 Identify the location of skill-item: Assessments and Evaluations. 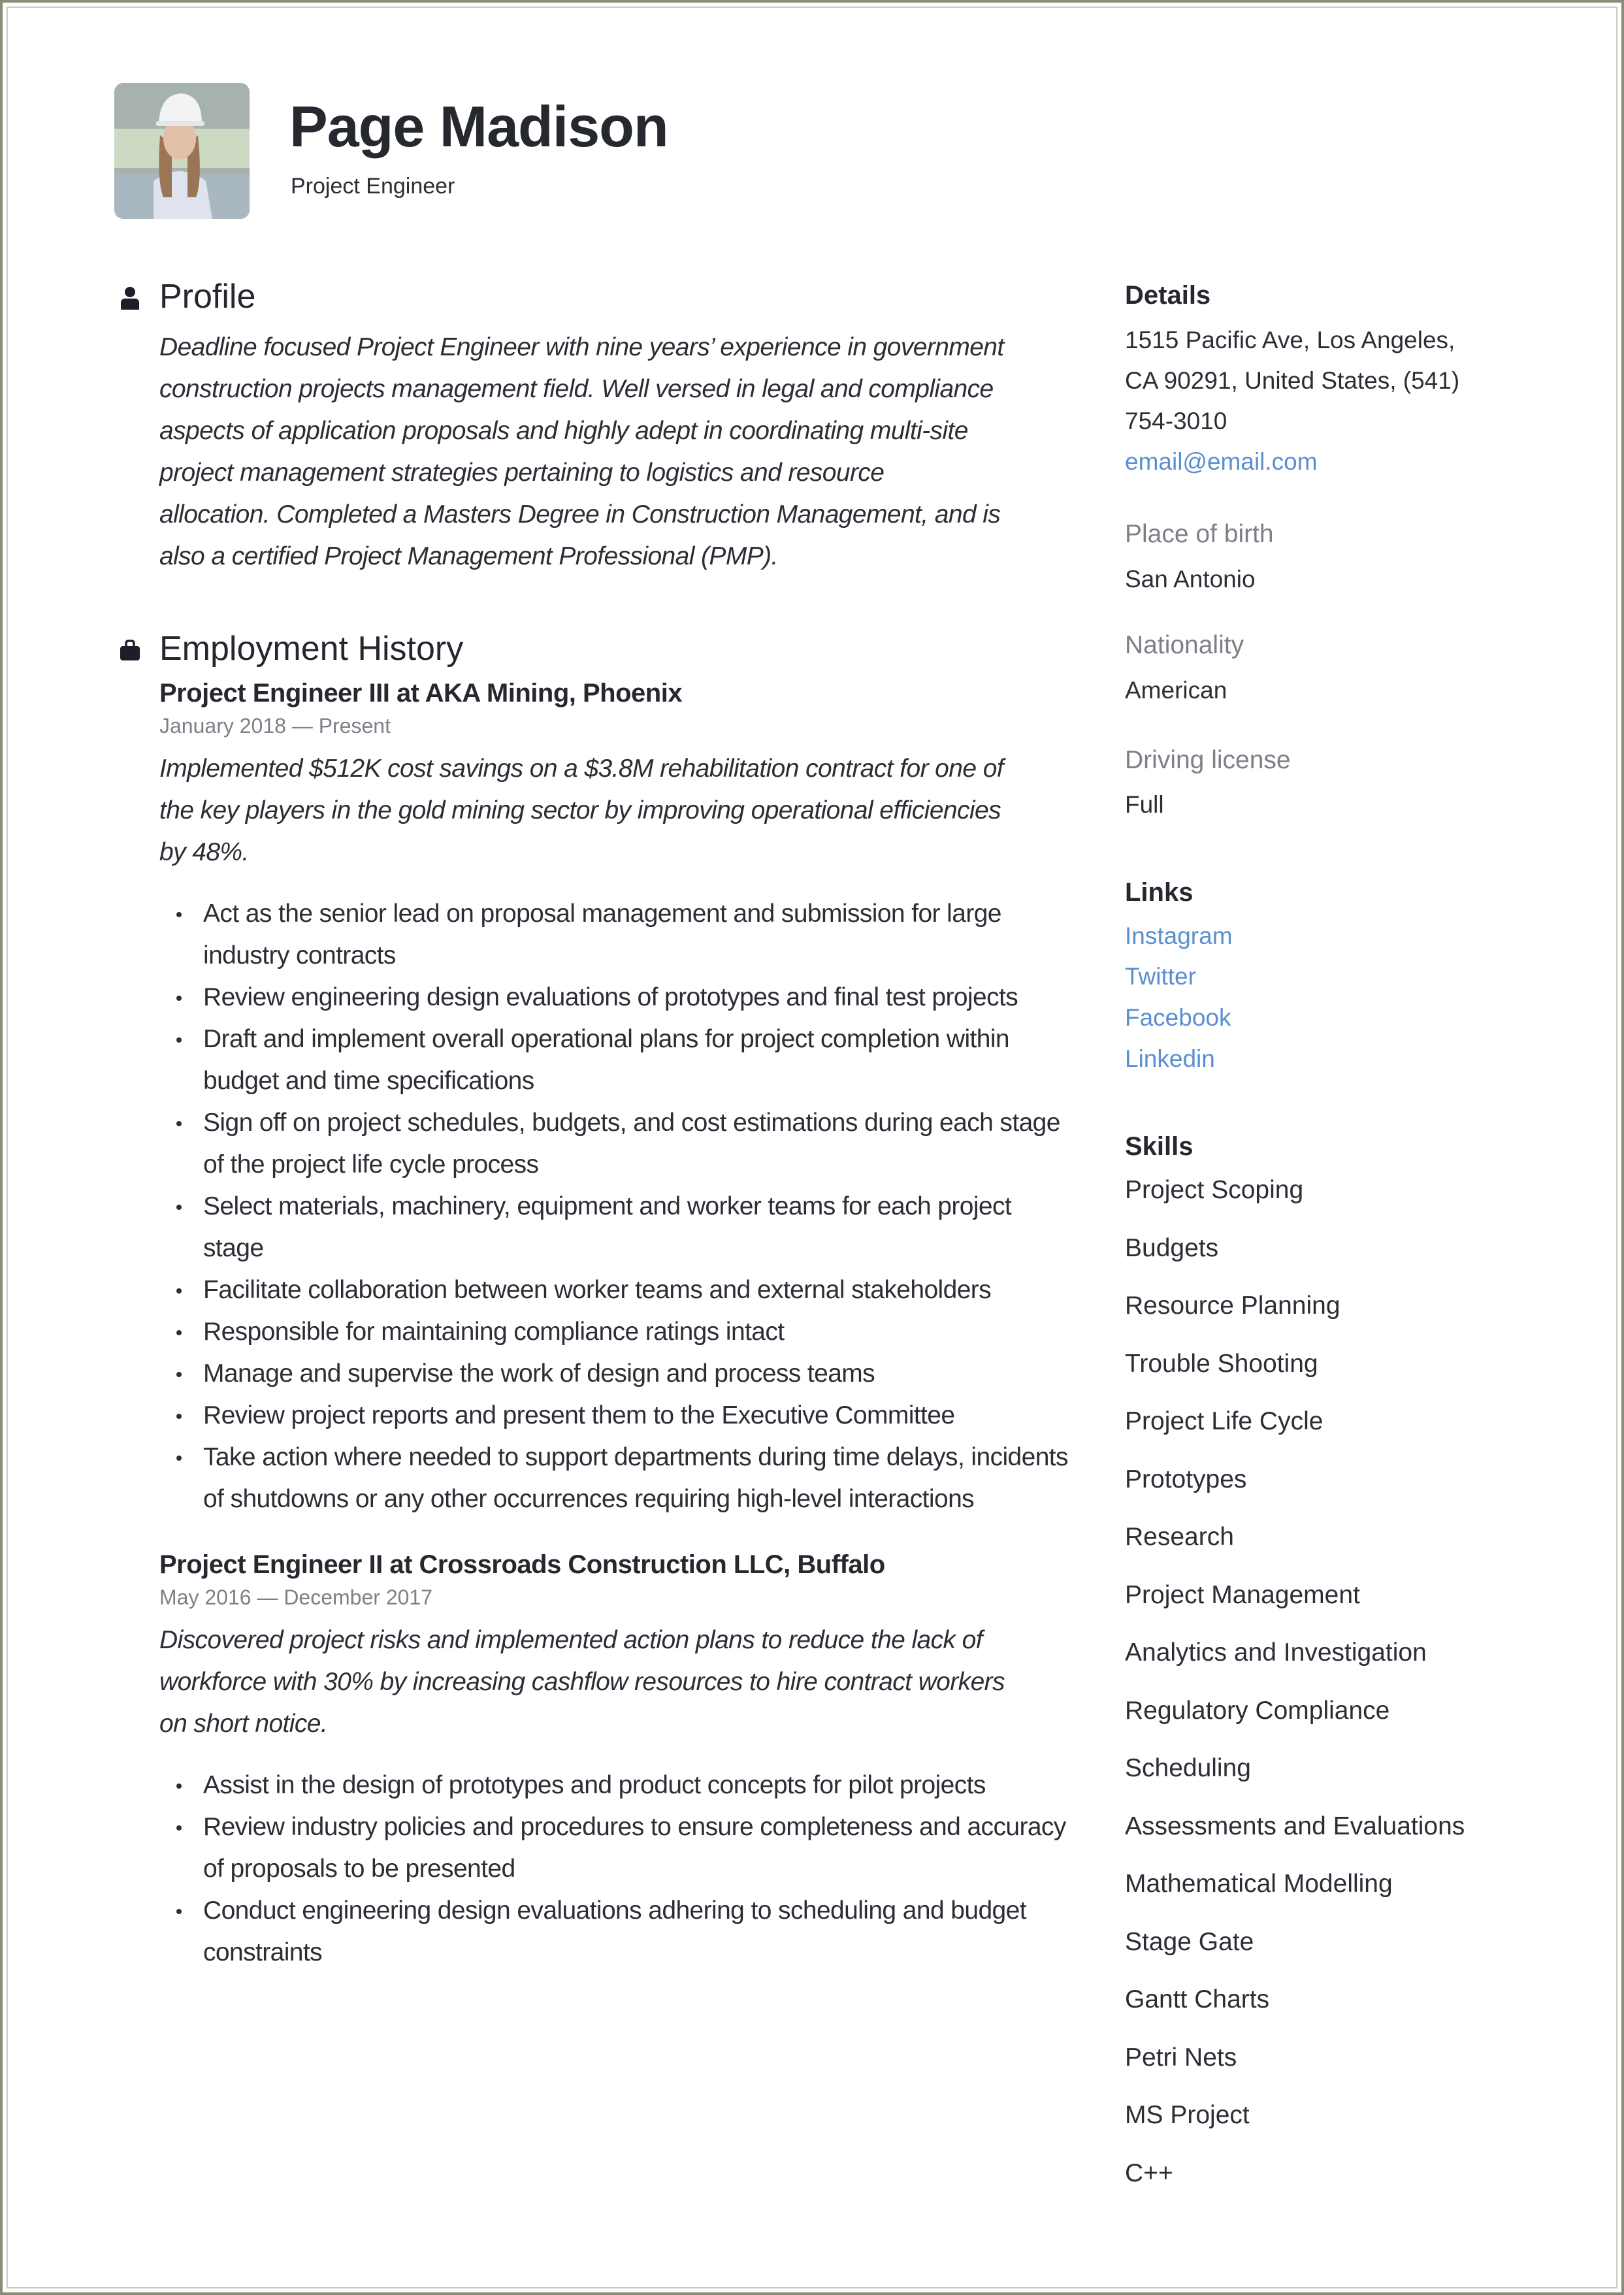
(1295, 1826).